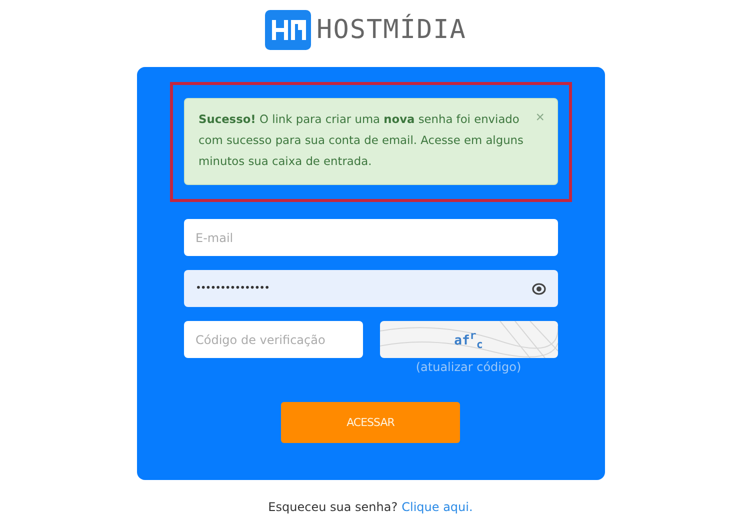  What do you see at coordinates (333, 507) in the screenshot?
I see `forgot-password-text: Esqueceu sua senha?` at bounding box center [333, 507].